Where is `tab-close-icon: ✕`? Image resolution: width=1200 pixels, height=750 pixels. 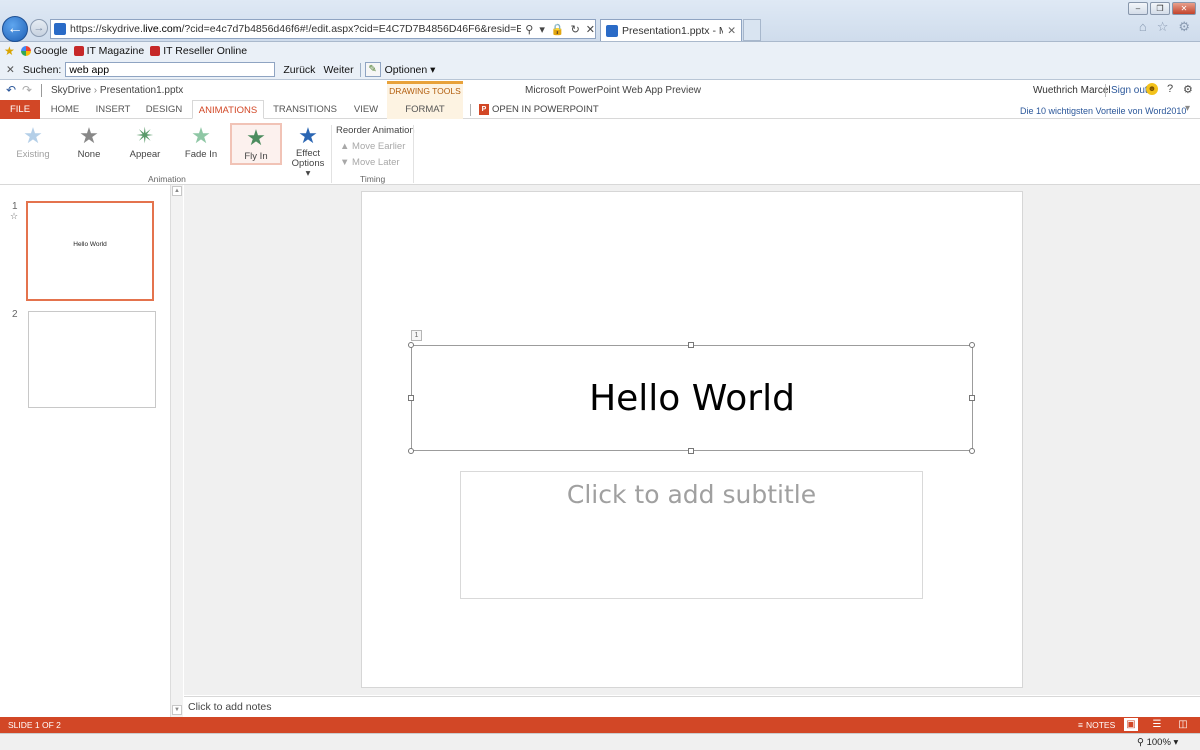
tab-close-icon: ✕ is located at coordinates (731, 31).